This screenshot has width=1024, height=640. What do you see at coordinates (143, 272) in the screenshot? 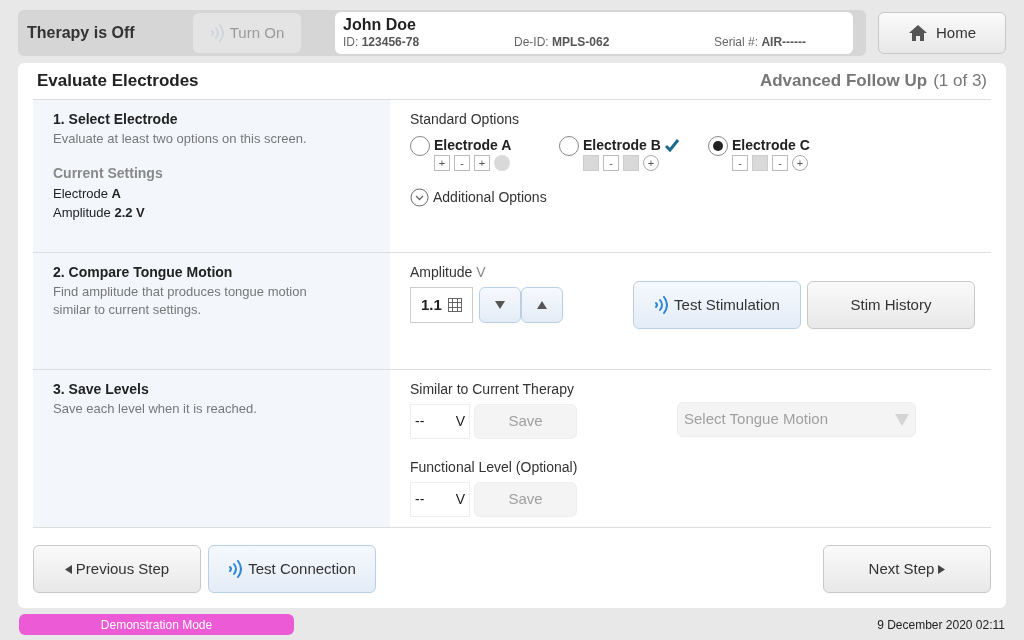
I see `step-title: 2. Compare Tongue Motion` at bounding box center [143, 272].